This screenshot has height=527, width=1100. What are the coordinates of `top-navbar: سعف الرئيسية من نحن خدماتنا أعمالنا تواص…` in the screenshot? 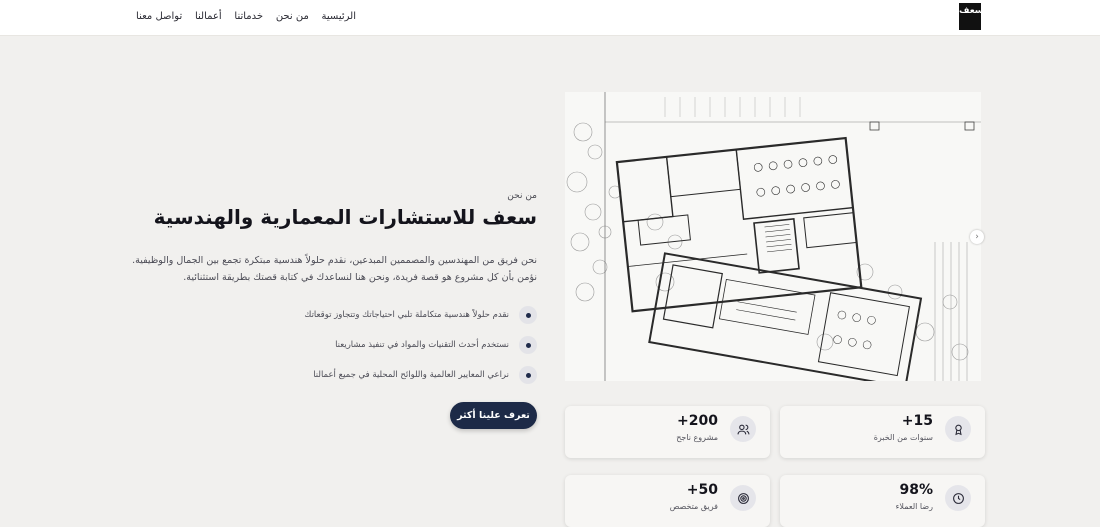 It's located at (550, 18).